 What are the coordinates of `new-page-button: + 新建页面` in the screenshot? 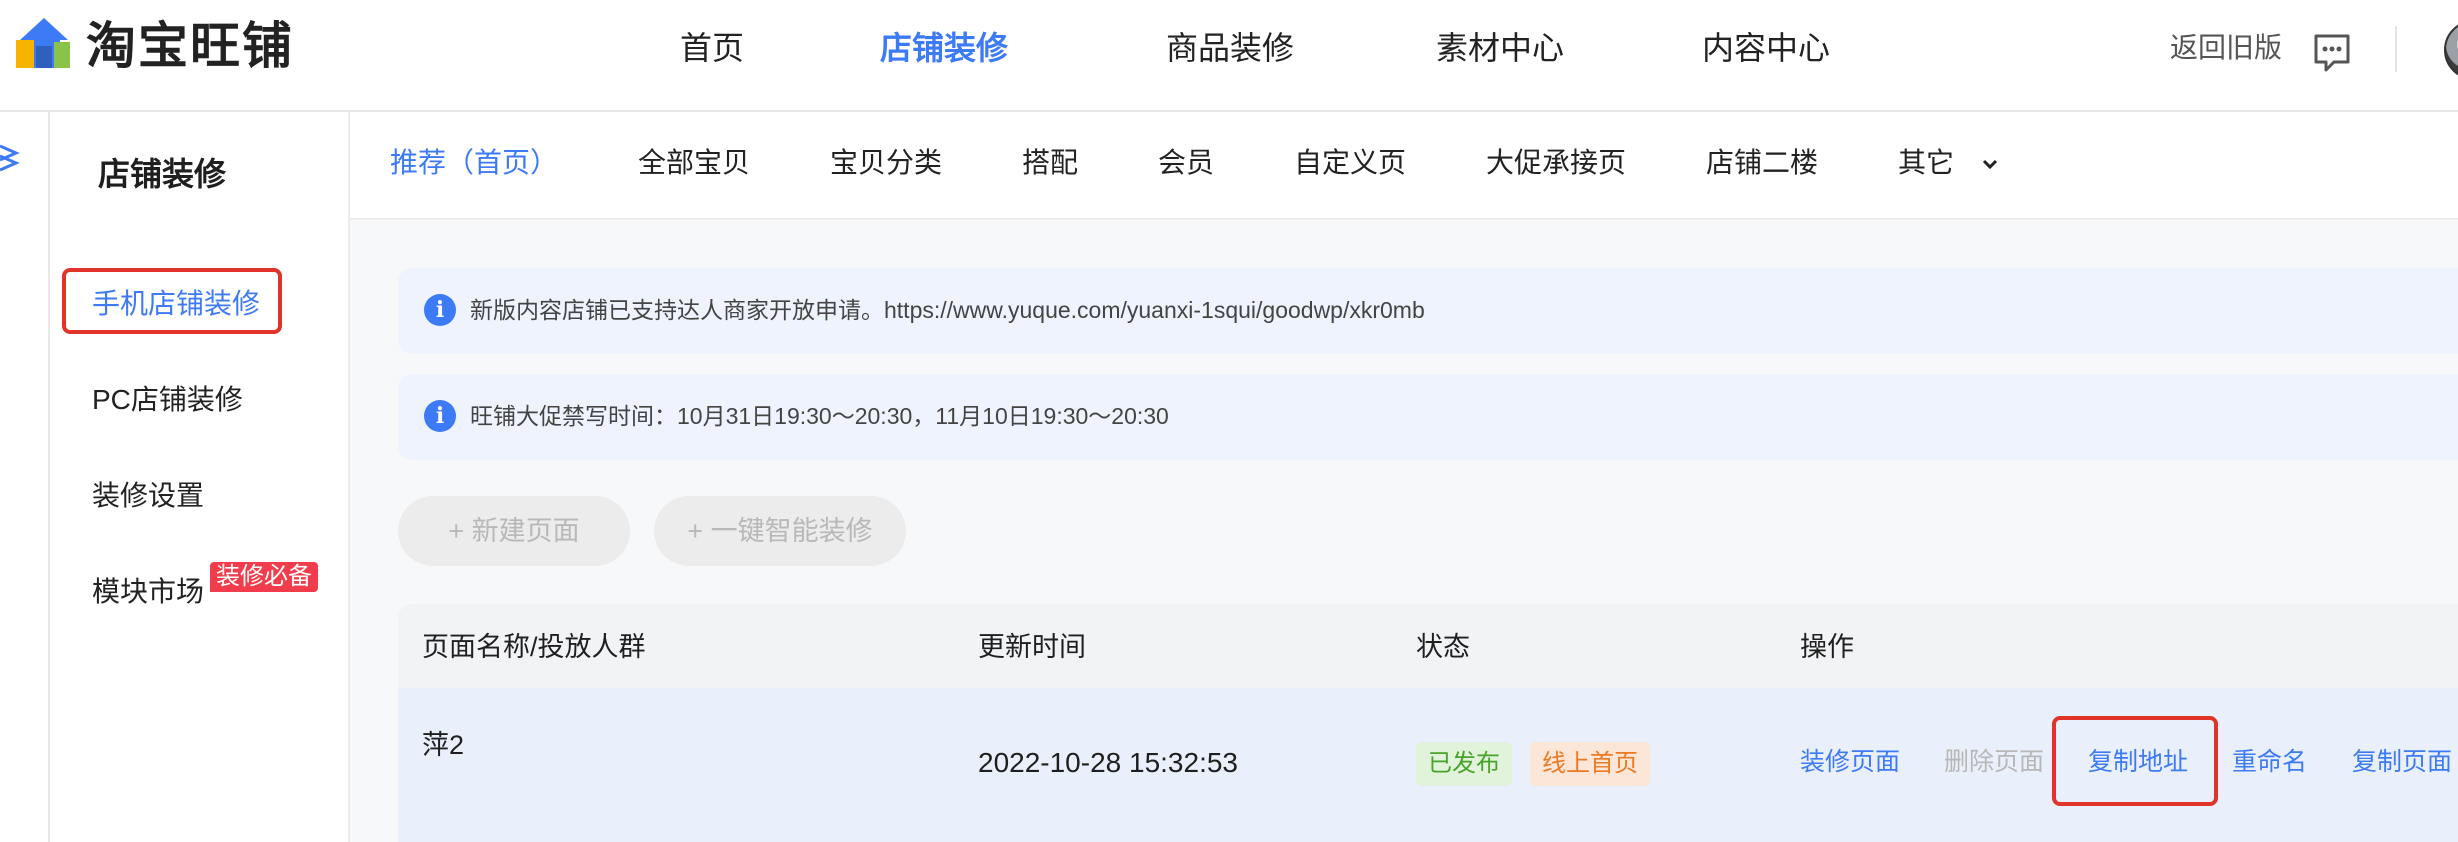 It's located at (514, 531).